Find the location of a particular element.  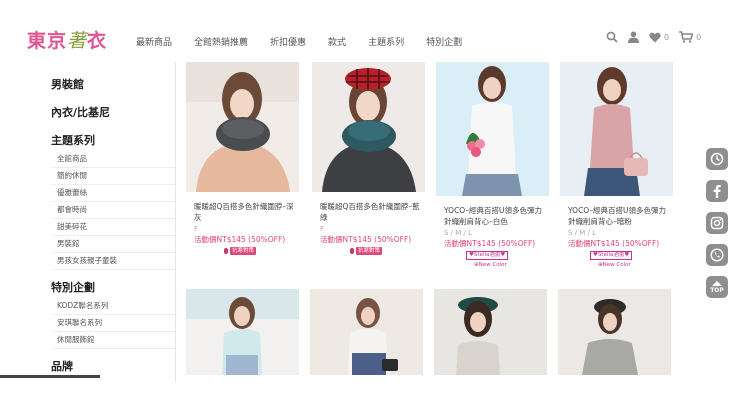

sidebar-heading-mens: 男裝館 is located at coordinates (87, 84).